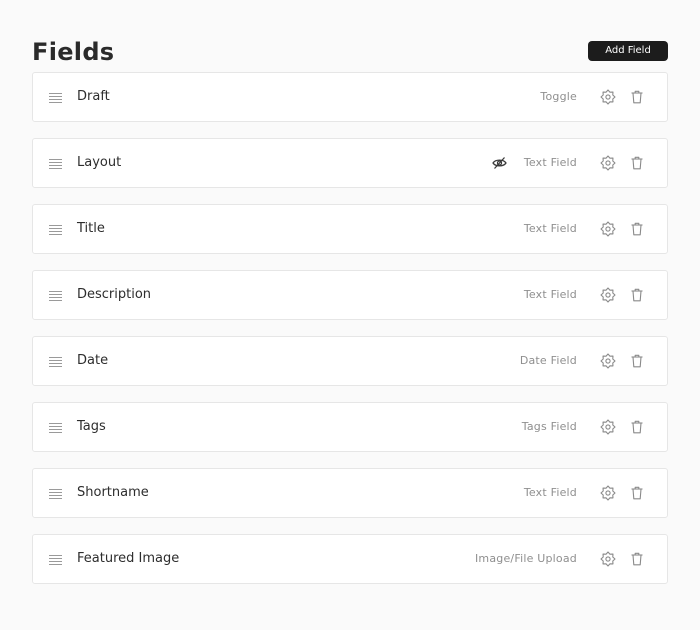 This screenshot has width=700, height=630. I want to click on field-name: Description, so click(114, 294).